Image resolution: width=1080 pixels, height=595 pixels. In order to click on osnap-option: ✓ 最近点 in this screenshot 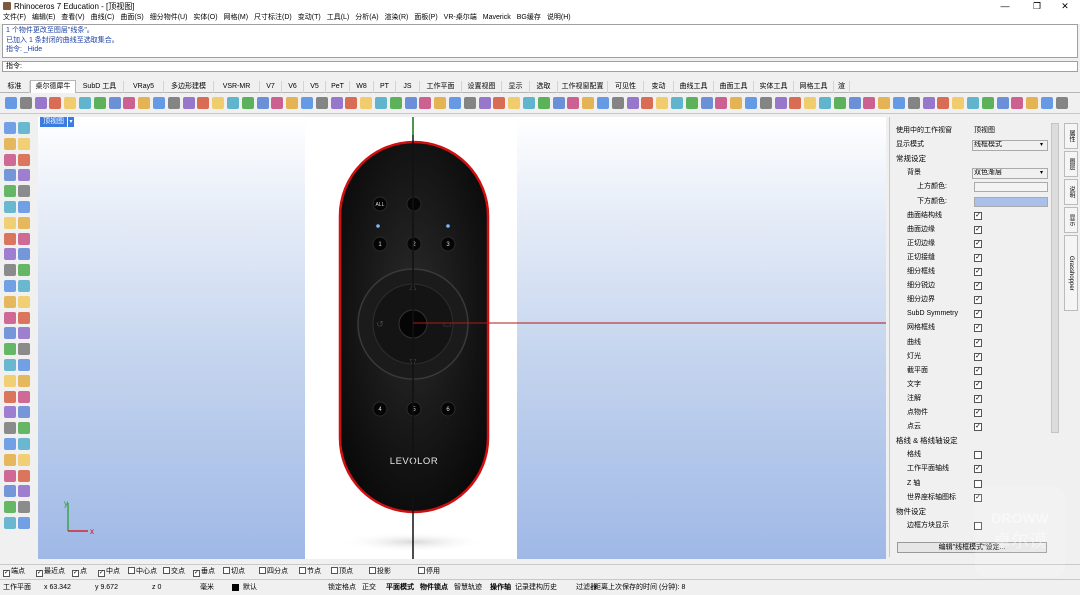, I will do `click(50, 572)`.